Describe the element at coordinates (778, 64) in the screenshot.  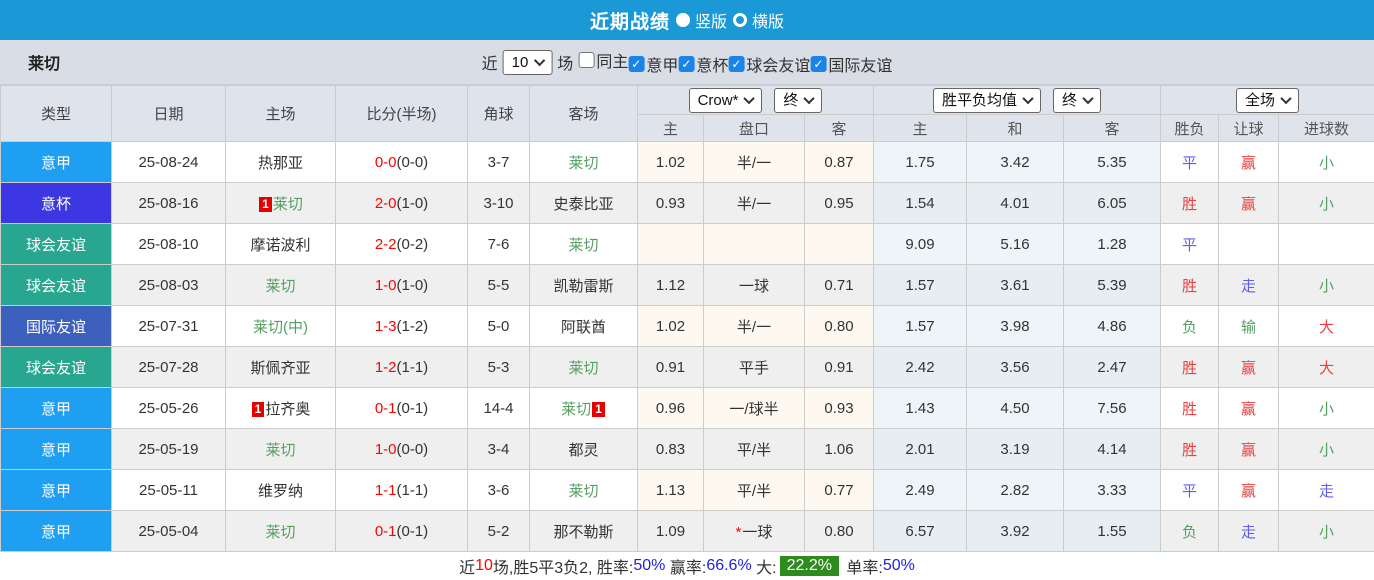
I see `filter-label: 球会友谊` at that location.